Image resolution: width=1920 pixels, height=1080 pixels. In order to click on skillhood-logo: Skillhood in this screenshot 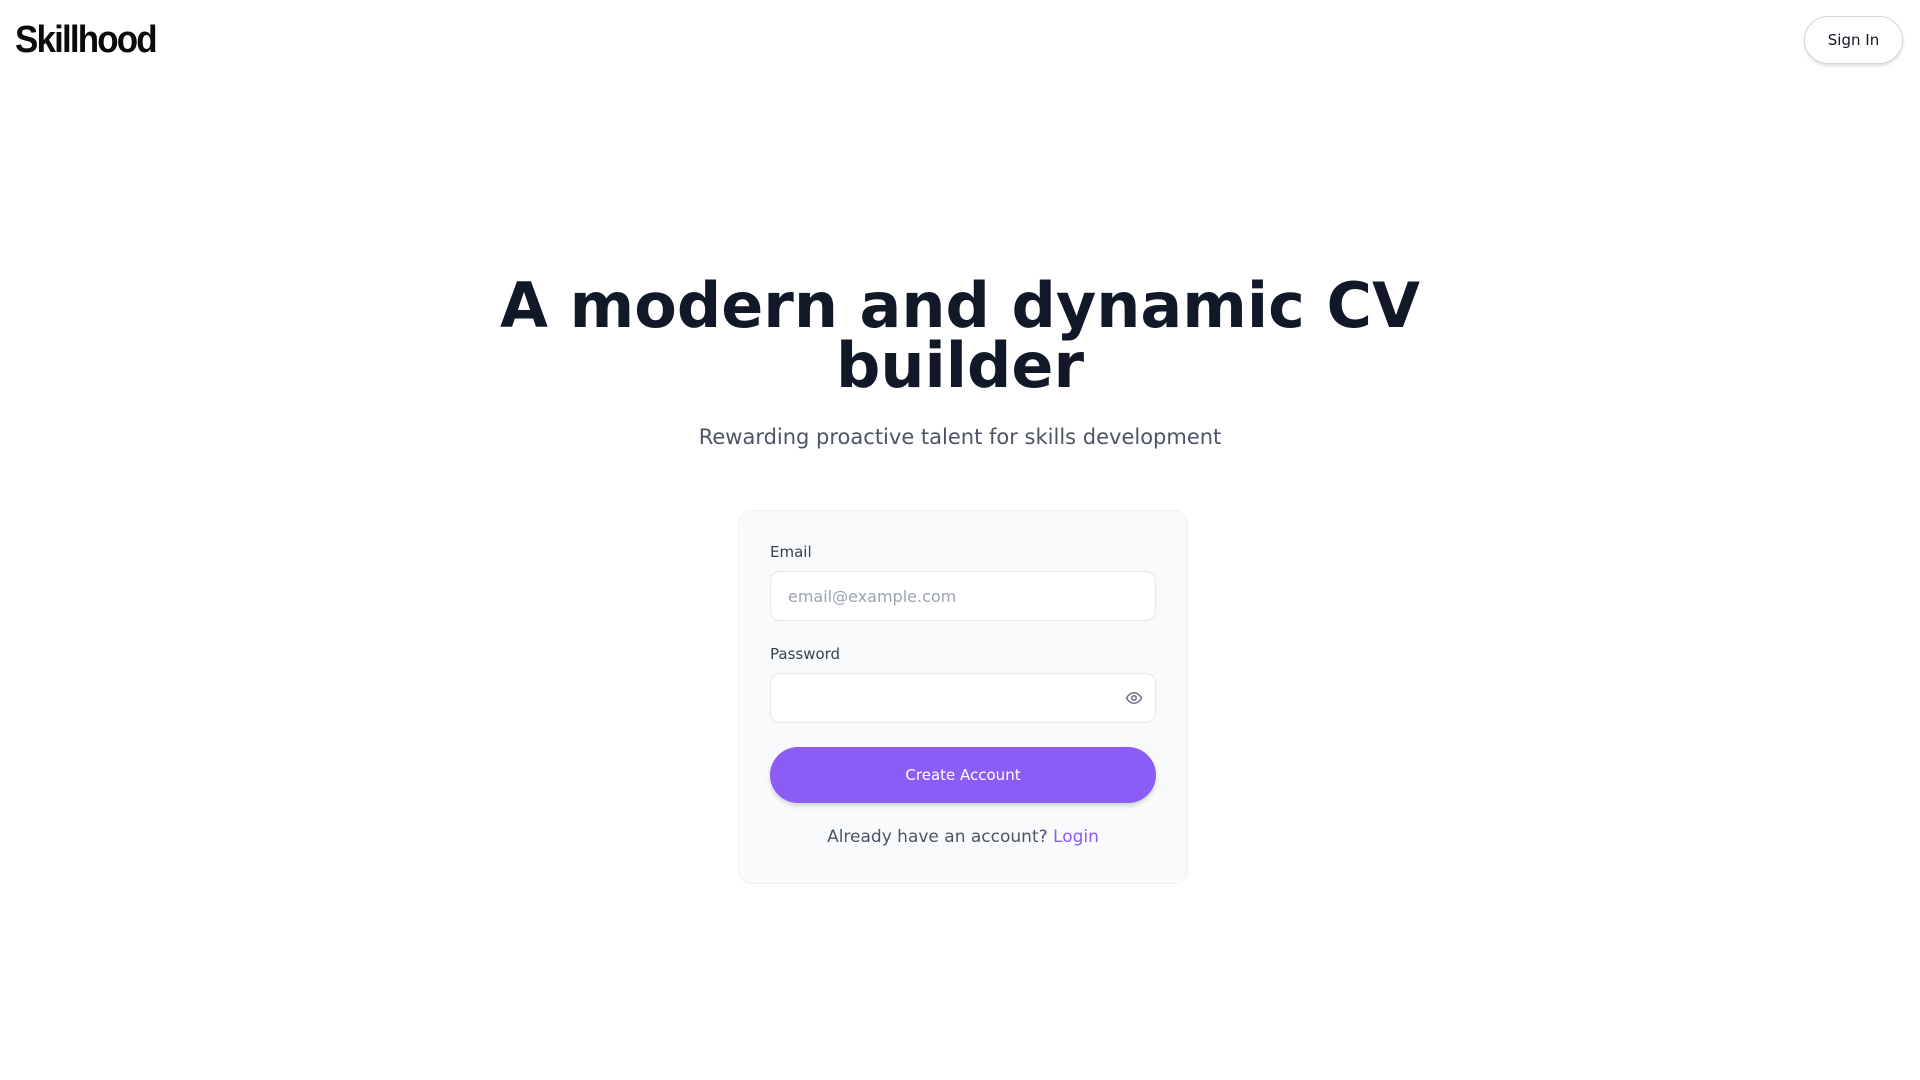, I will do `click(86, 40)`.